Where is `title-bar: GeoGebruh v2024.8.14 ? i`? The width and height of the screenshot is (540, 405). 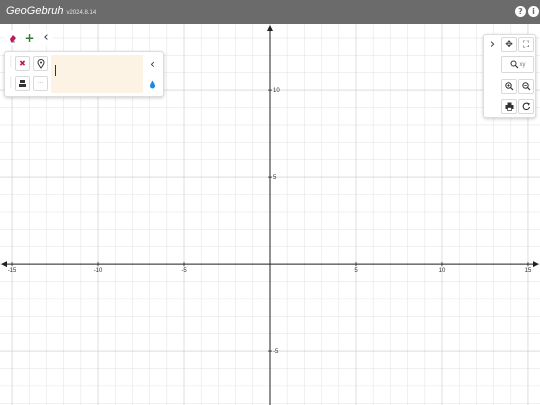 title-bar: GeoGebruh v2024.8.14 ? i is located at coordinates (270, 12).